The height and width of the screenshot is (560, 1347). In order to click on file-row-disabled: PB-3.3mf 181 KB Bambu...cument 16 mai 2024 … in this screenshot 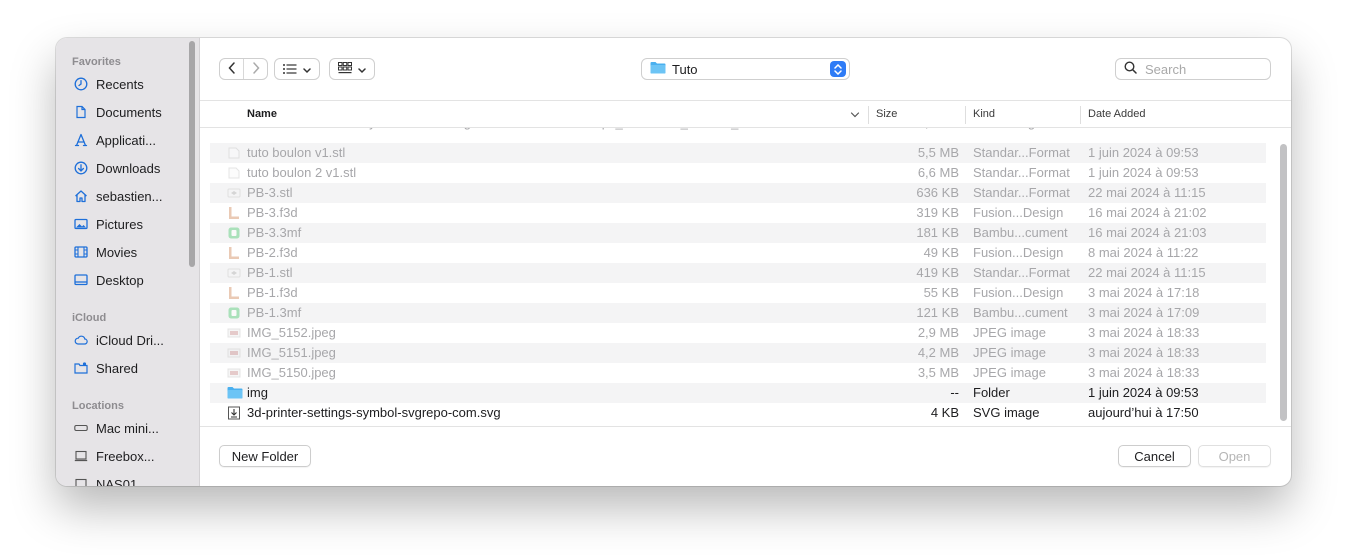, I will do `click(738, 233)`.